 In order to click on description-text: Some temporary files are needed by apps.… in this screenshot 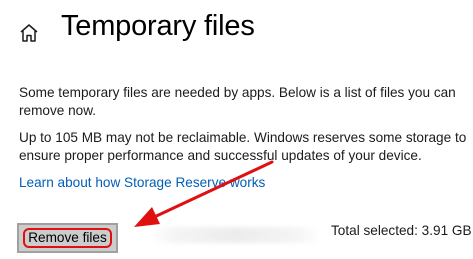, I will do `click(237, 101)`.